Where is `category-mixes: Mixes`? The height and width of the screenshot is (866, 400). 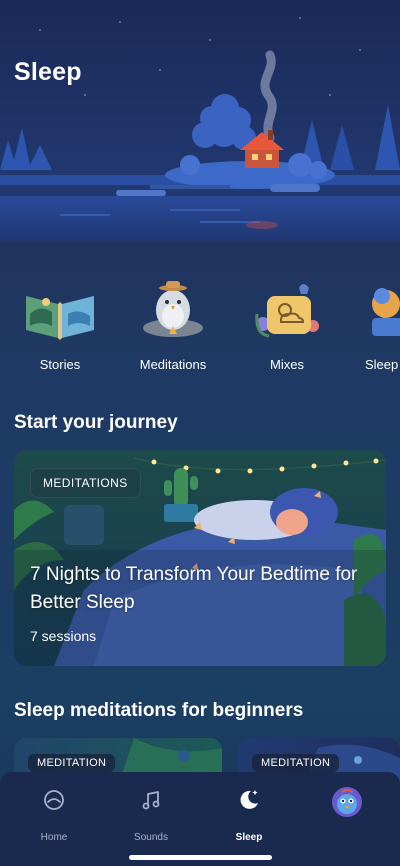 category-mixes: Mixes is located at coordinates (287, 323).